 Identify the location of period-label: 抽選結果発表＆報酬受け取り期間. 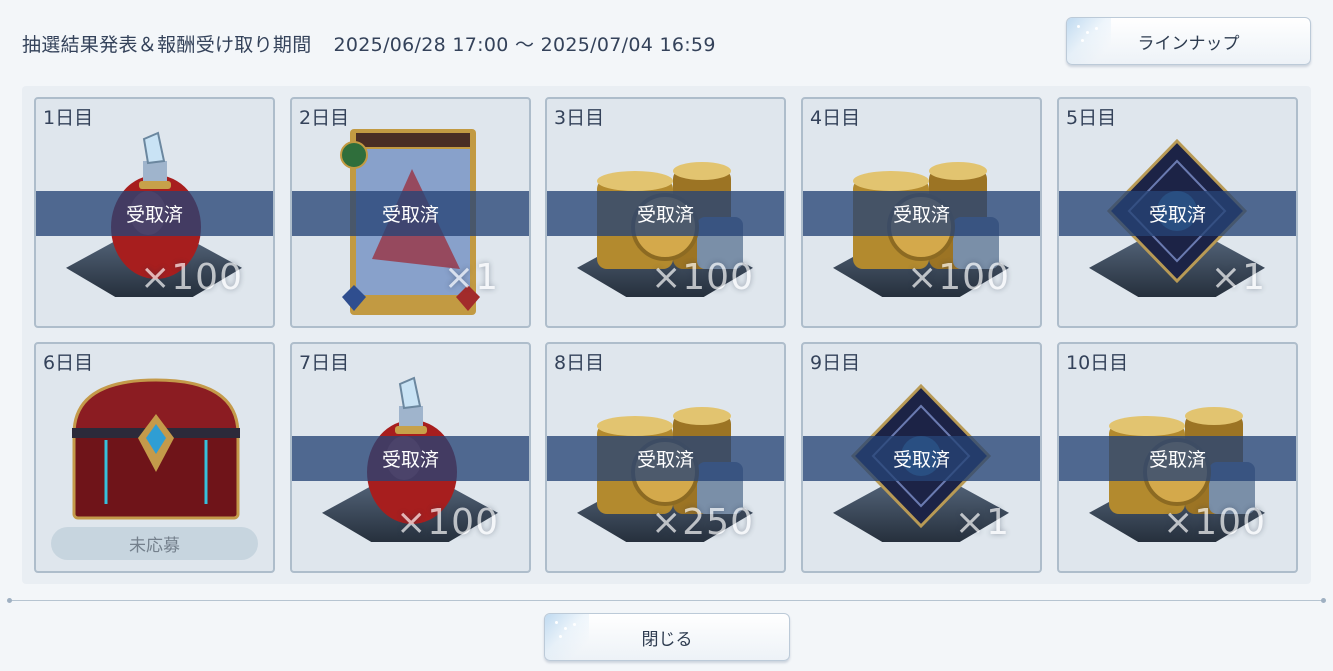
(167, 45).